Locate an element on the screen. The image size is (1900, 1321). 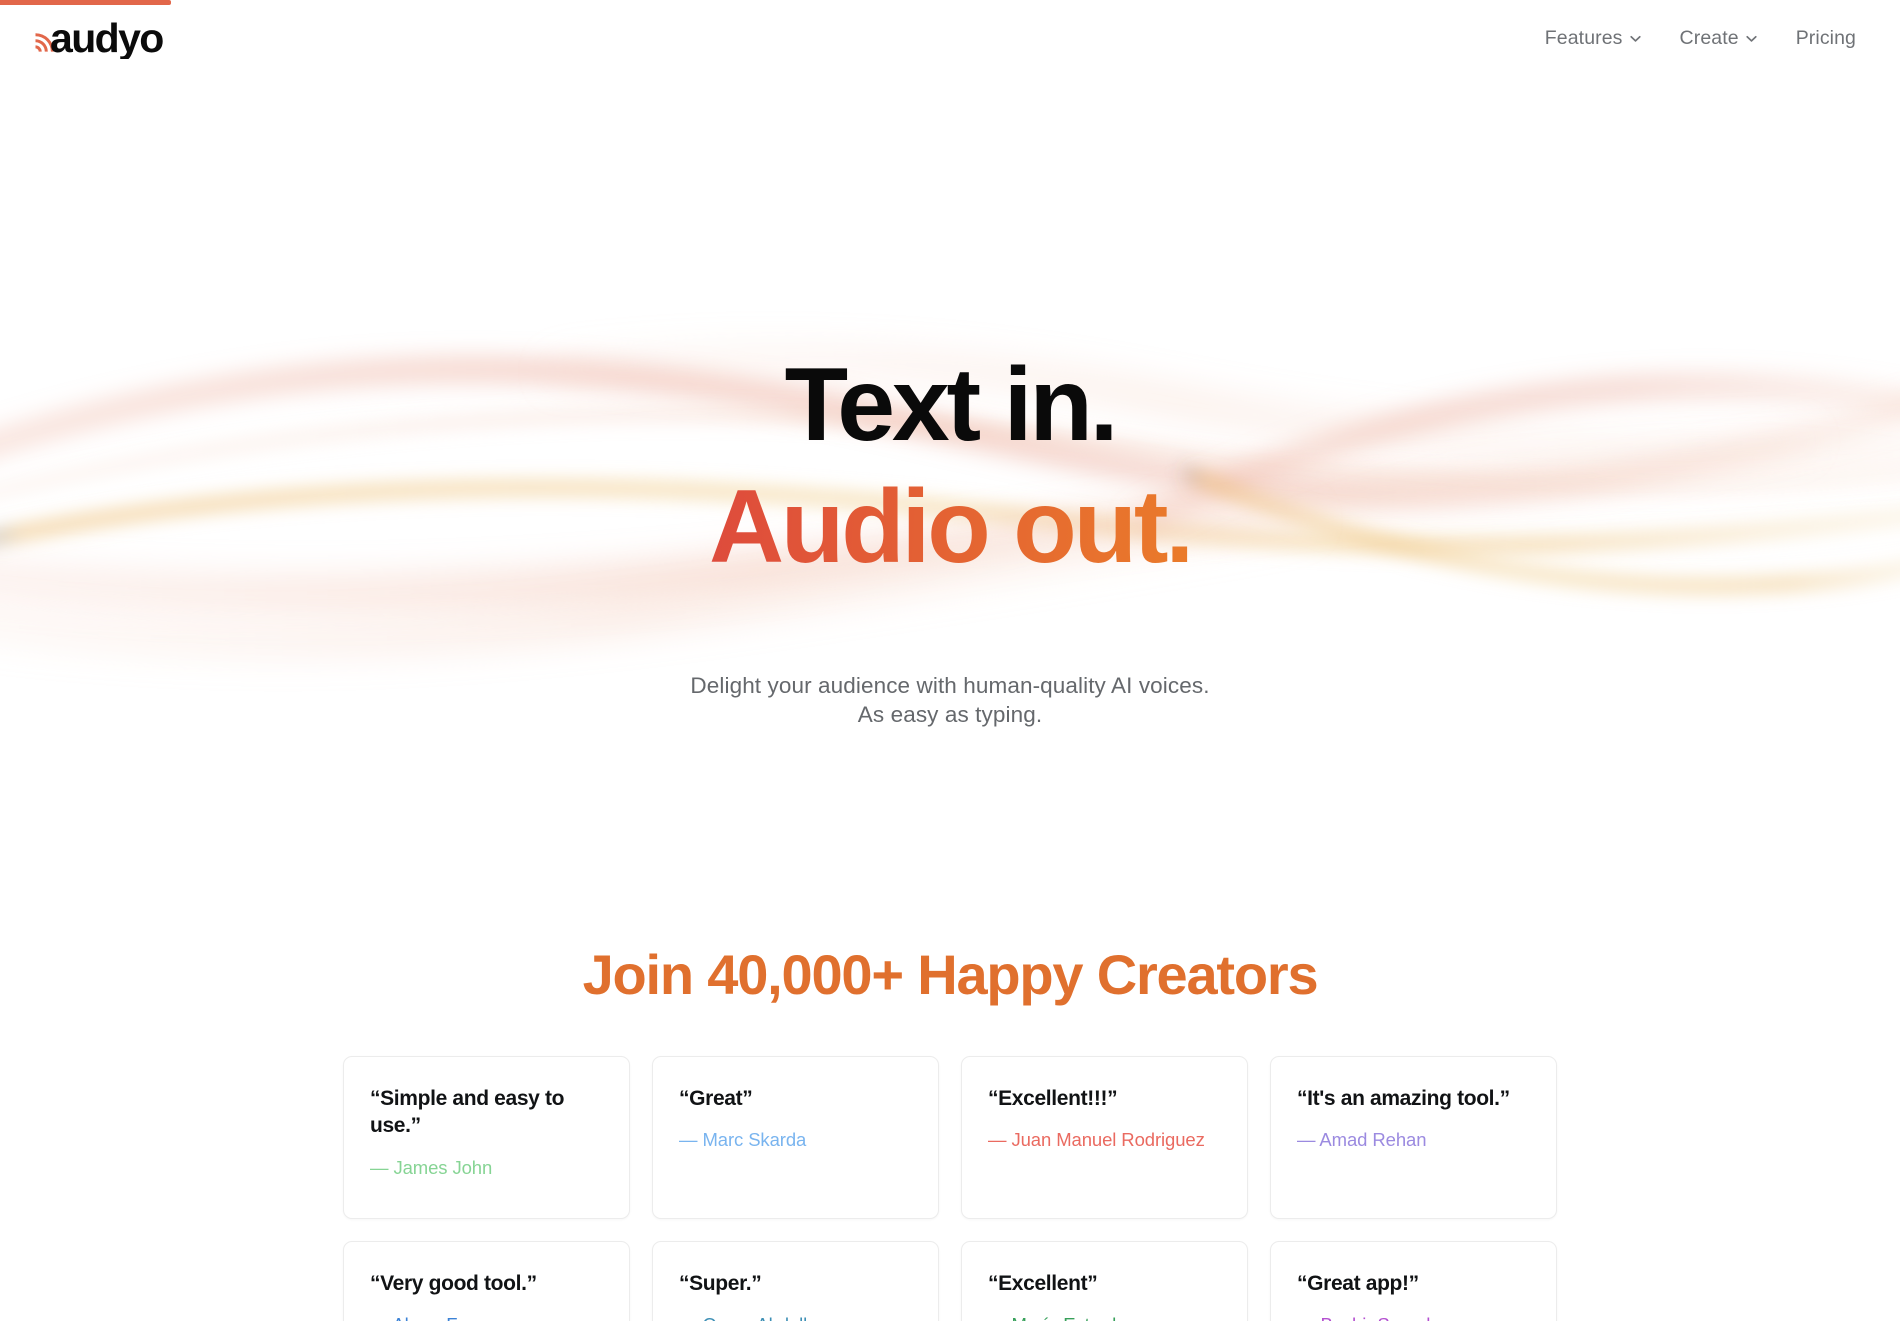
nav-item-features-label: Features is located at coordinates (1583, 37).